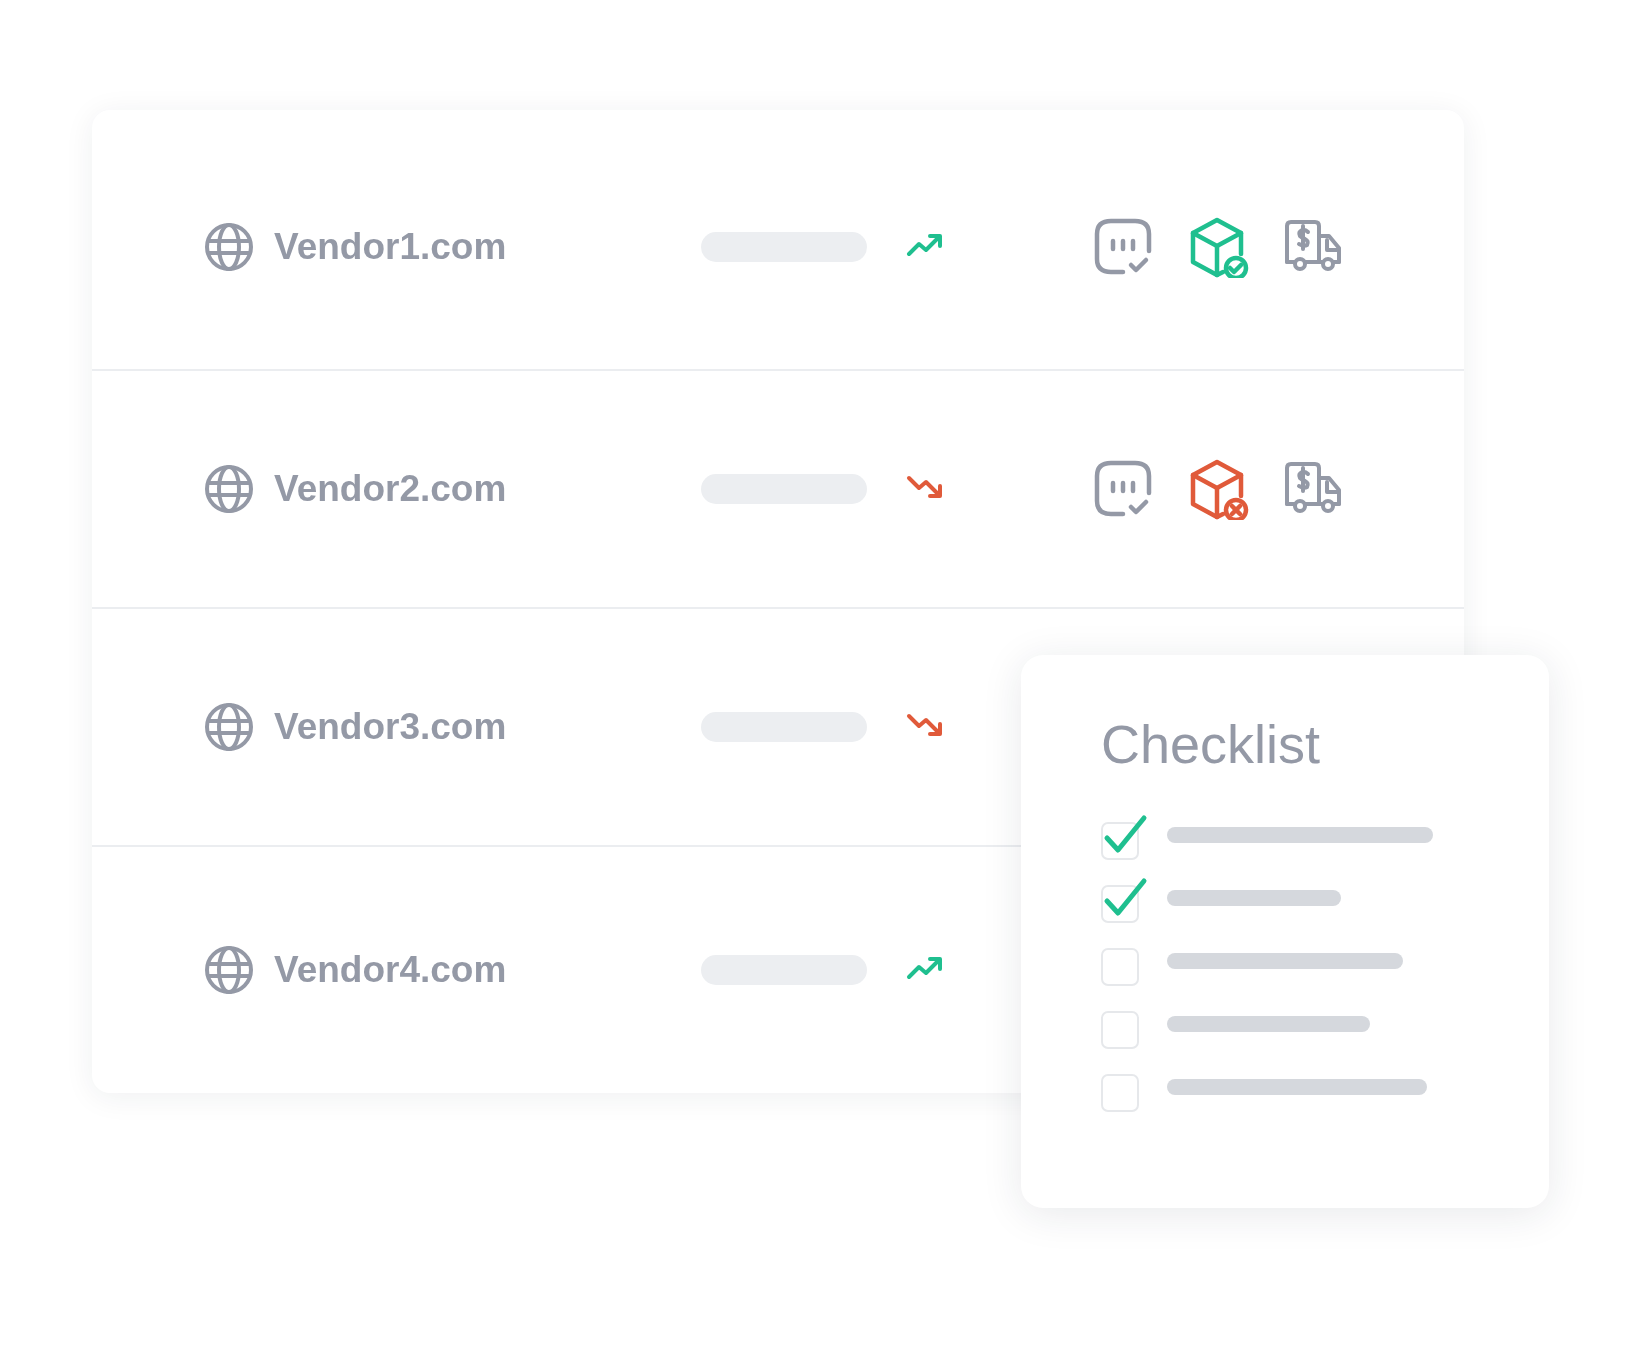 The image size is (1650, 1350). I want to click on vendor-name: Vendor3.com, so click(390, 727).